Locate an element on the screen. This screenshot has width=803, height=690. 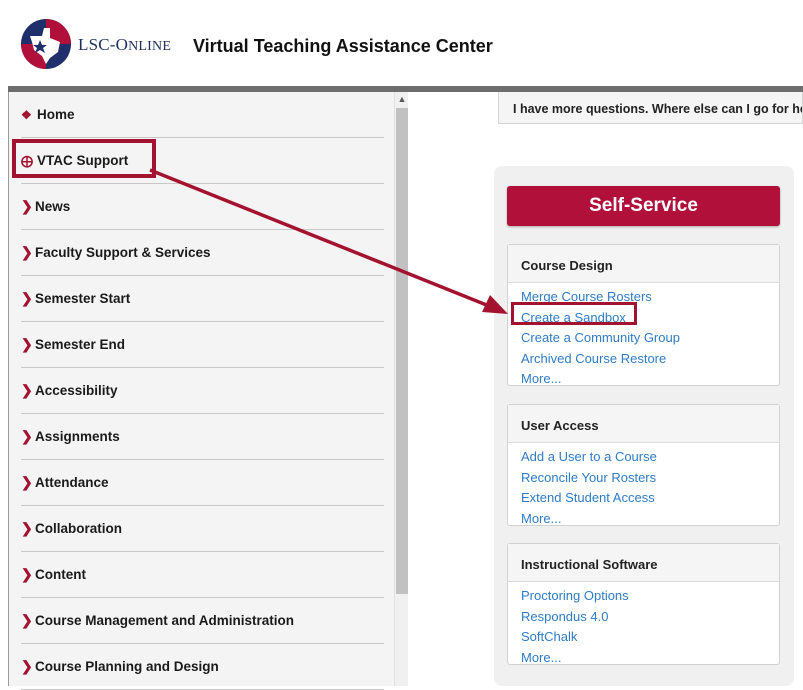
sidebar-item-course-planning: ❯ Course Planning and Design is located at coordinates (202, 667).